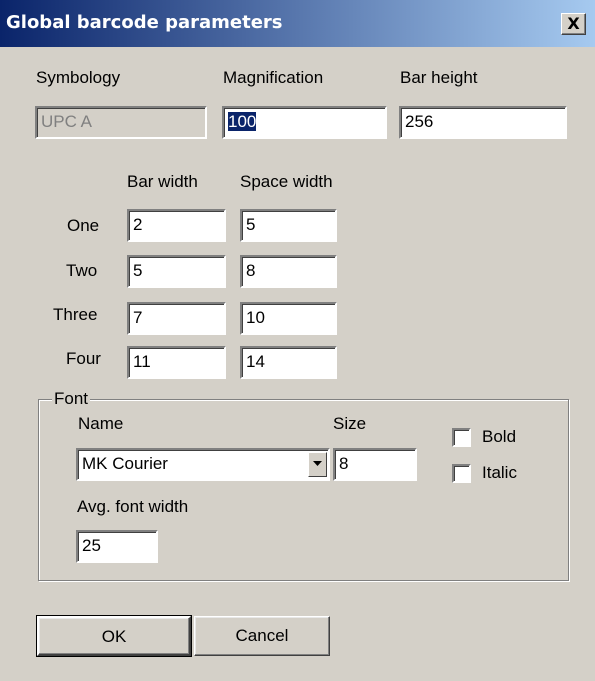 Image resolution: width=595 pixels, height=681 pixels. I want to click on cancel-button-label: Cancel, so click(262, 635).